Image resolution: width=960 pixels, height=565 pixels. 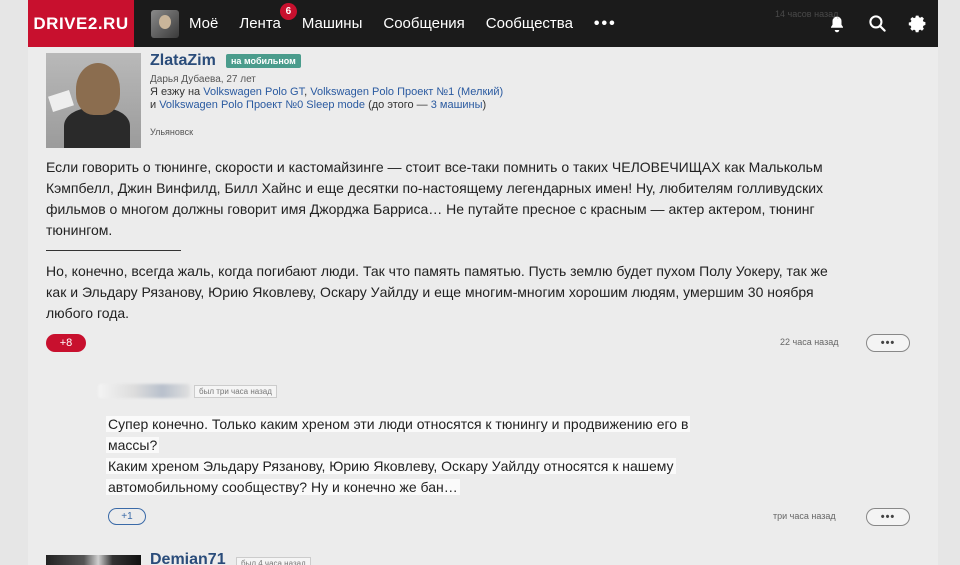 What do you see at coordinates (529, 23) in the screenshot?
I see `nav-item-communities: Сообщества` at bounding box center [529, 23].